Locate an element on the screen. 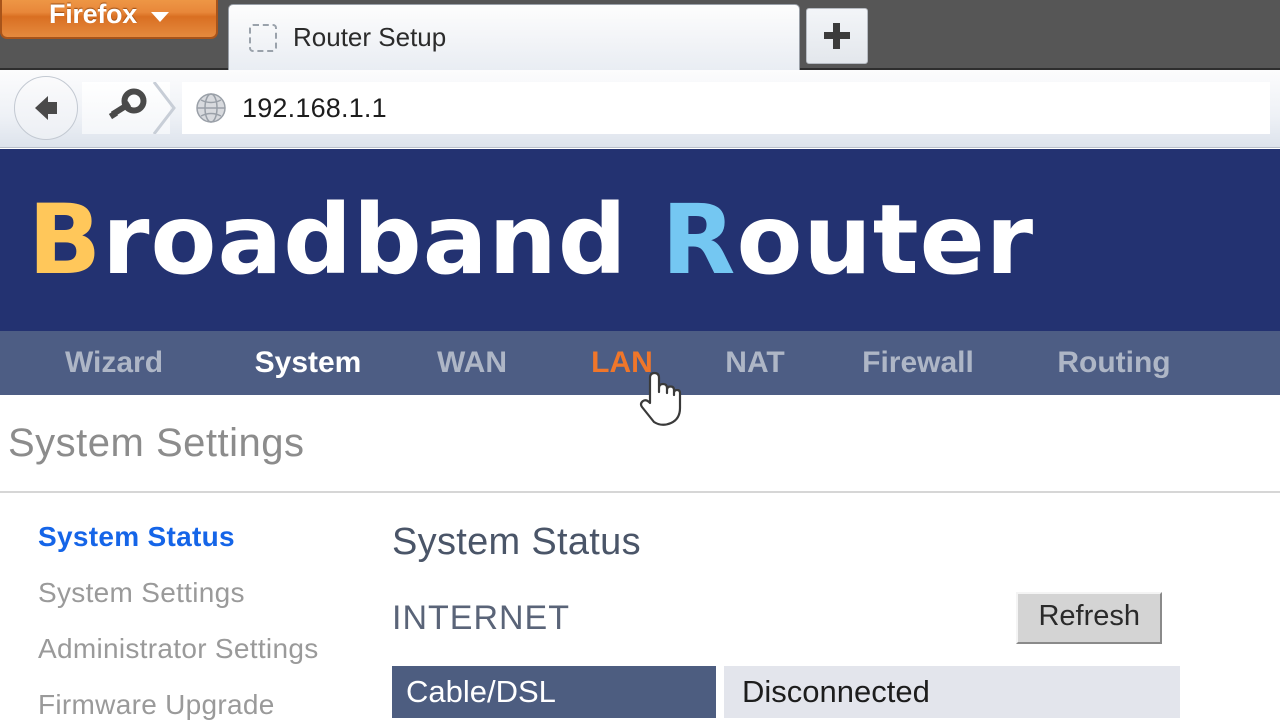 Image resolution: width=1280 pixels, height=720 pixels. key-icon is located at coordinates (127, 104).